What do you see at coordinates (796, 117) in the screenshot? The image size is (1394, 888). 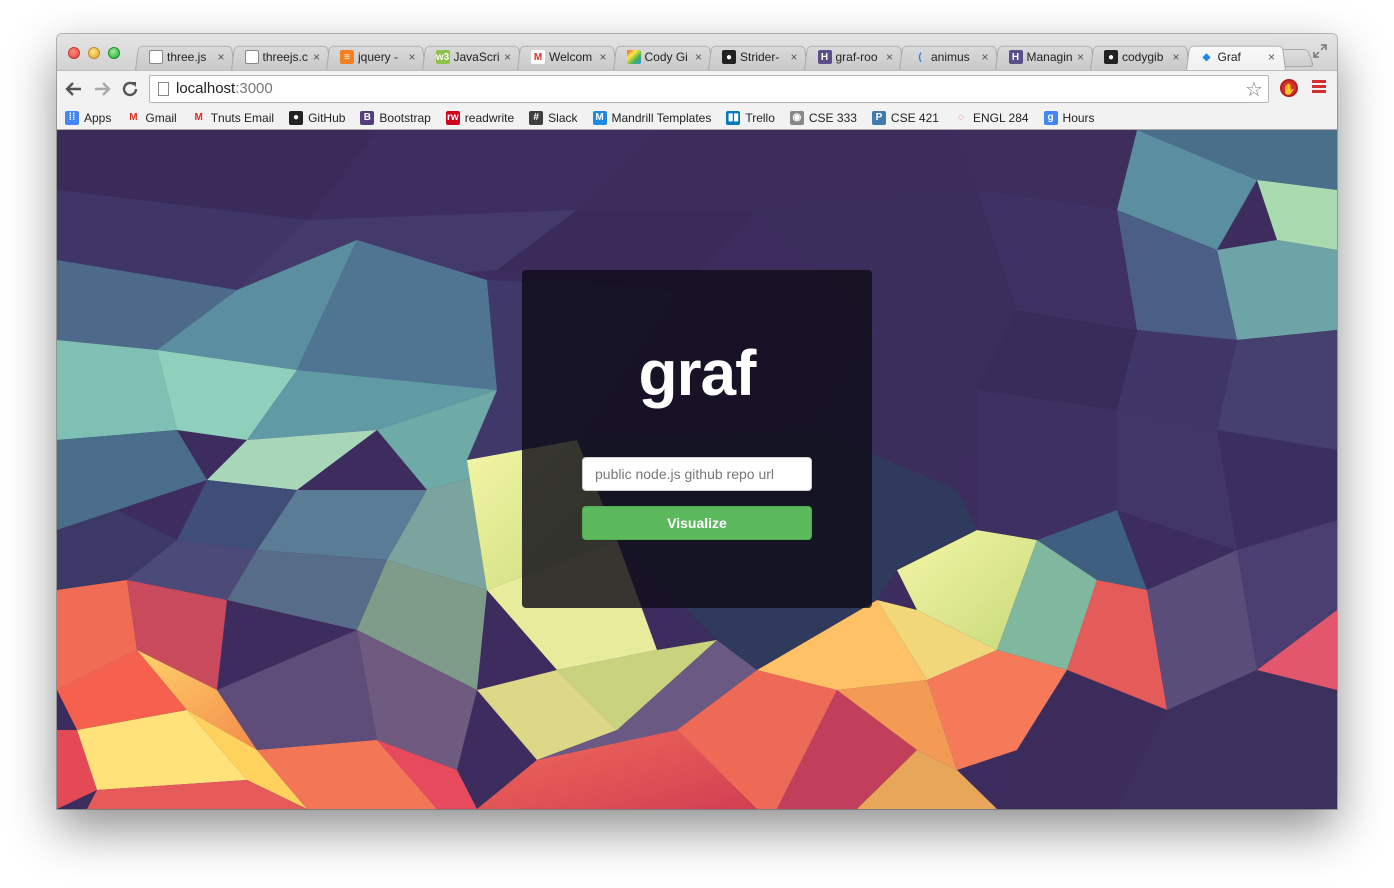 I see `cse-icon: ◉` at bounding box center [796, 117].